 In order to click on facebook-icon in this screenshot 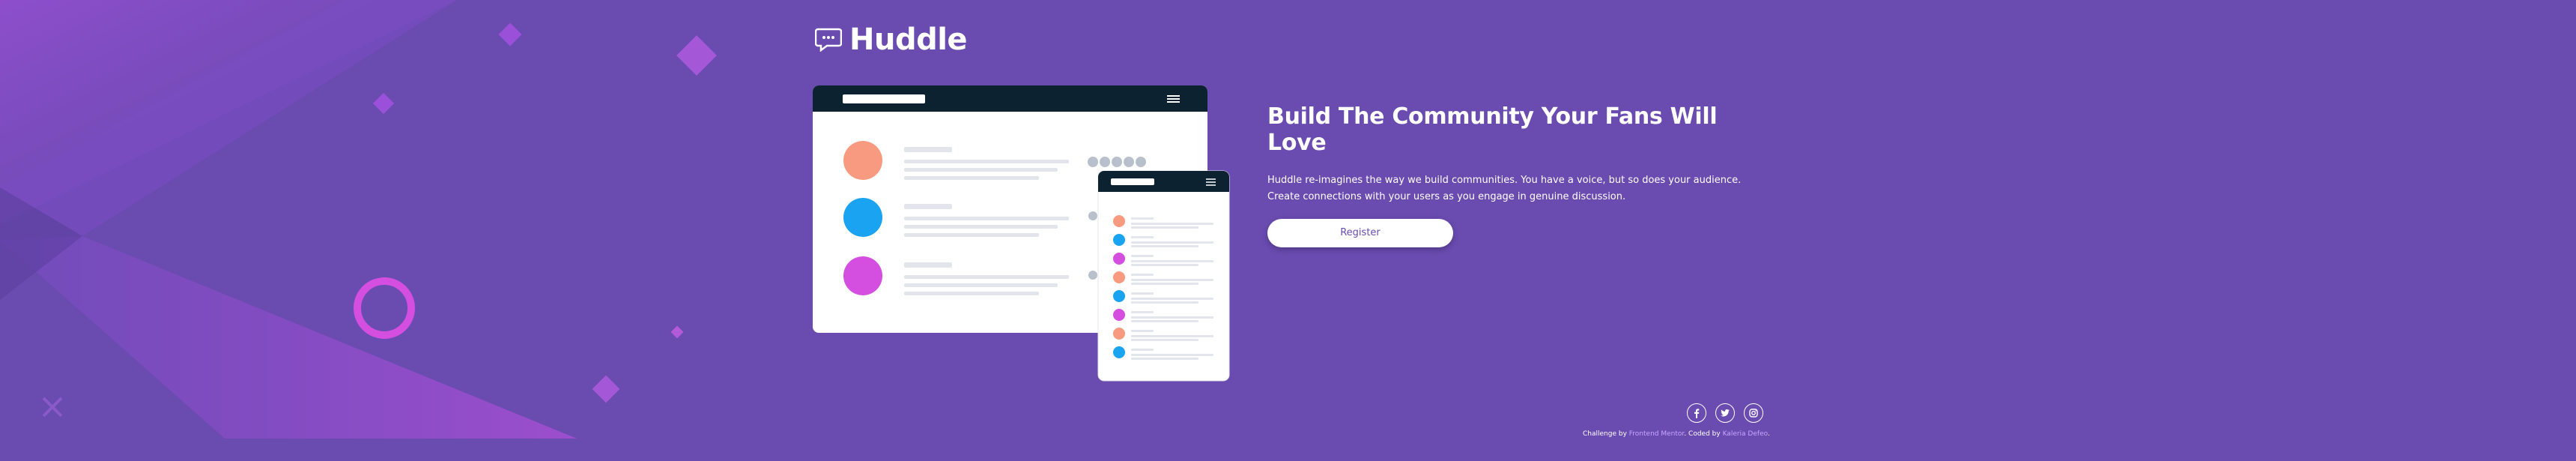, I will do `click(1697, 414)`.